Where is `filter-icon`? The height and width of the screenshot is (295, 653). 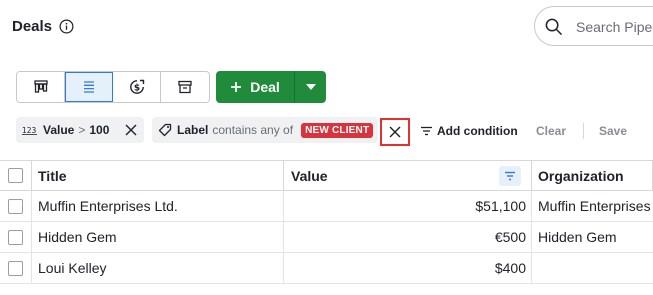 filter-icon is located at coordinates (426, 131).